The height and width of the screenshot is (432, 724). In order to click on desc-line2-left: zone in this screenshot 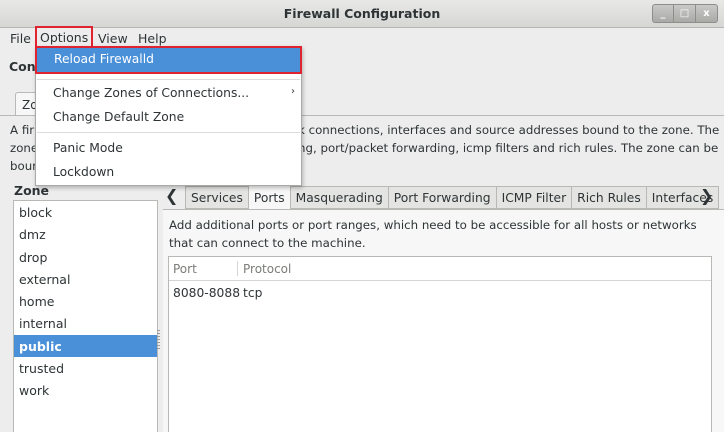, I will do `click(24, 148)`.